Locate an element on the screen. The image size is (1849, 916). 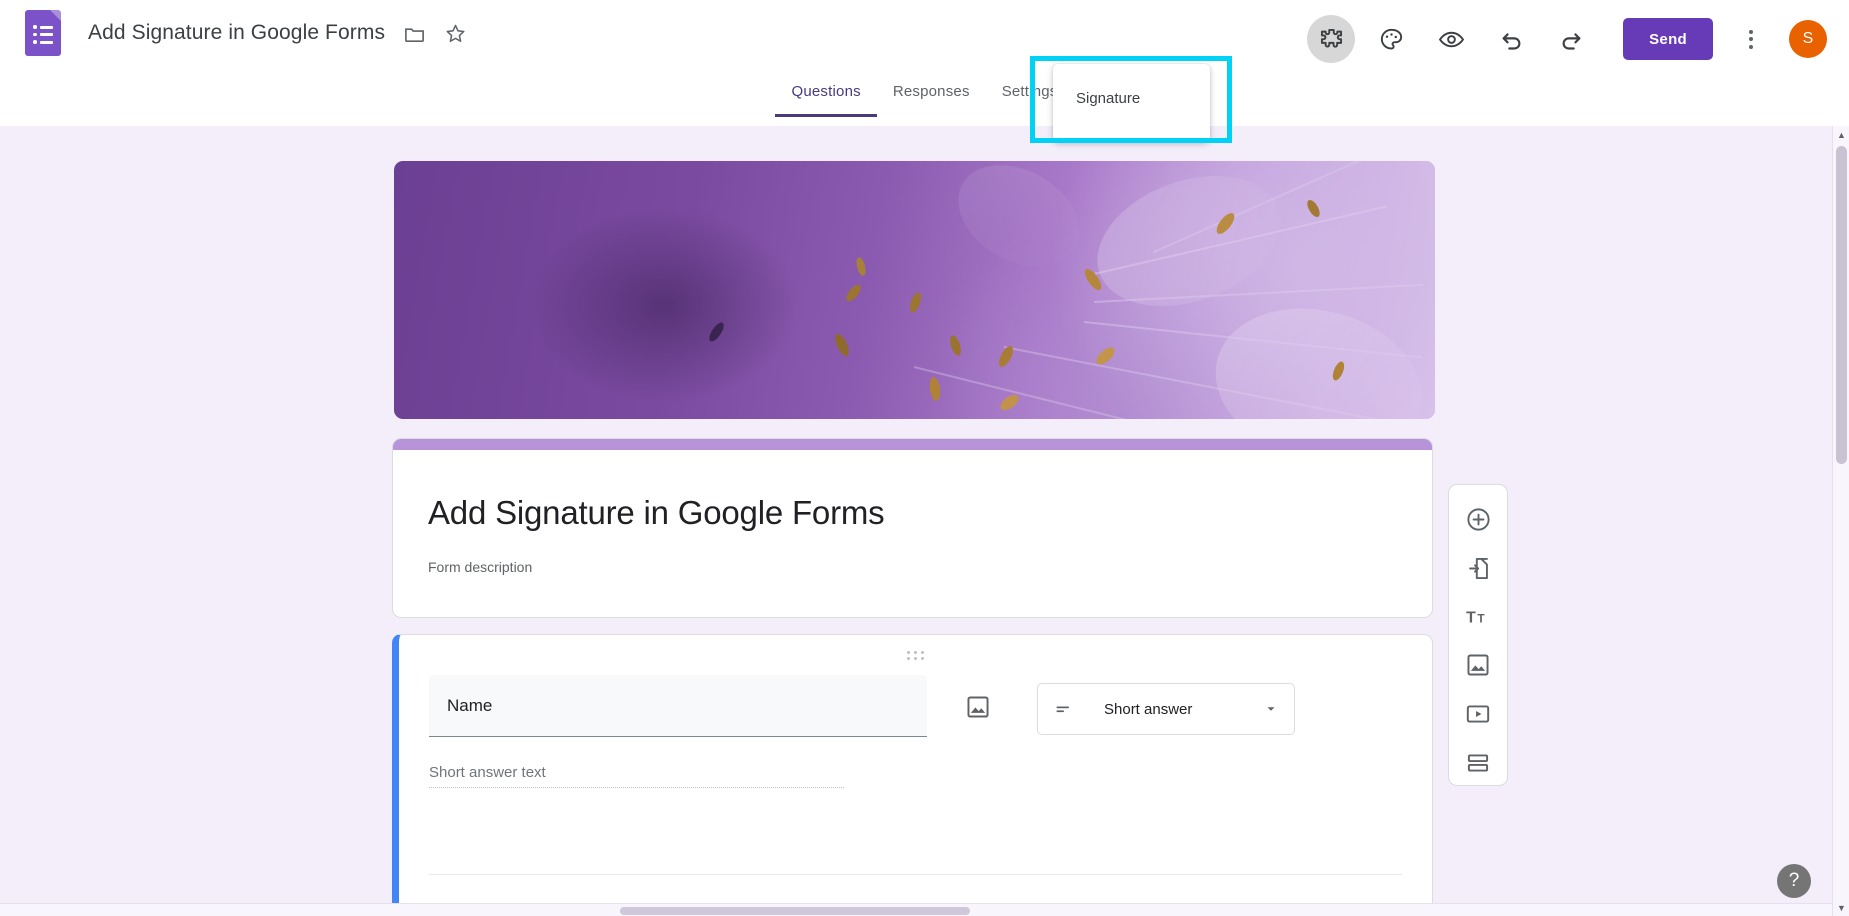
add-section-button is located at coordinates (1478, 762).